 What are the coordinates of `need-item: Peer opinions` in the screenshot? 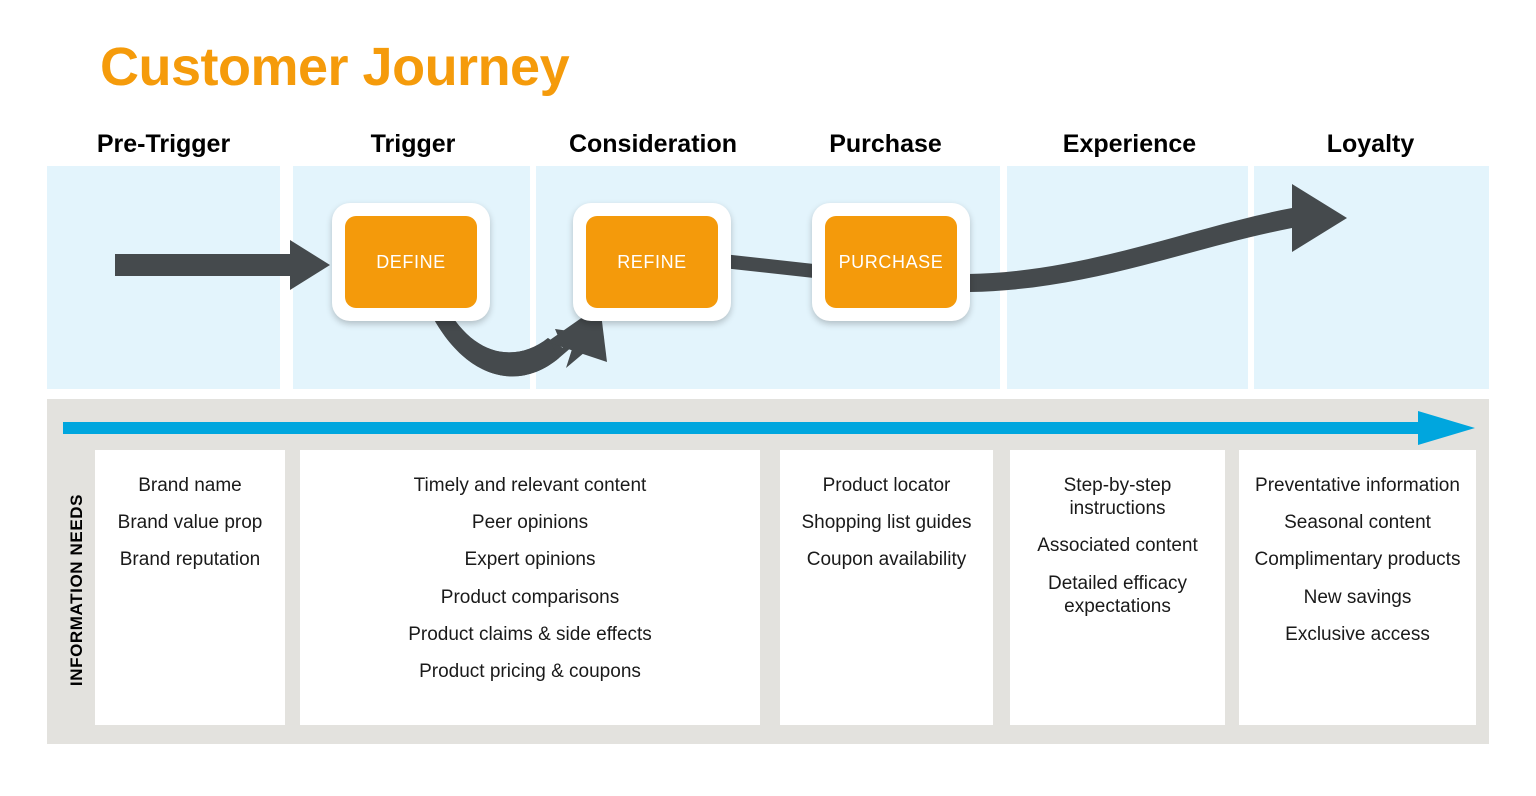 It's located at (530, 523).